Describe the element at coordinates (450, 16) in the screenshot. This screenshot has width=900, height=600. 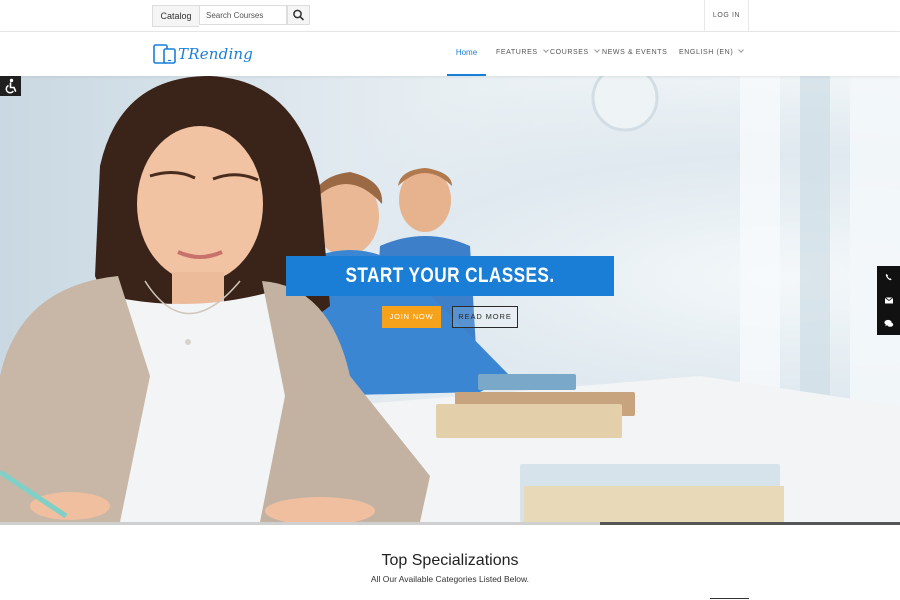
I see `top-bar: Catalog LOG IN` at that location.